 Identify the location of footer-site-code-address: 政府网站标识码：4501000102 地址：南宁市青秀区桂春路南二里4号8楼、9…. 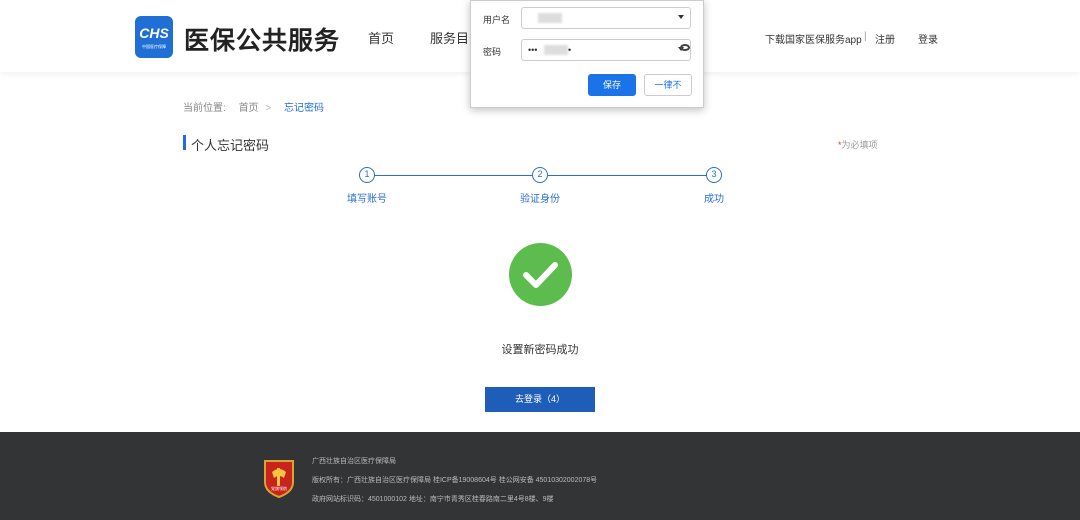
(433, 499).